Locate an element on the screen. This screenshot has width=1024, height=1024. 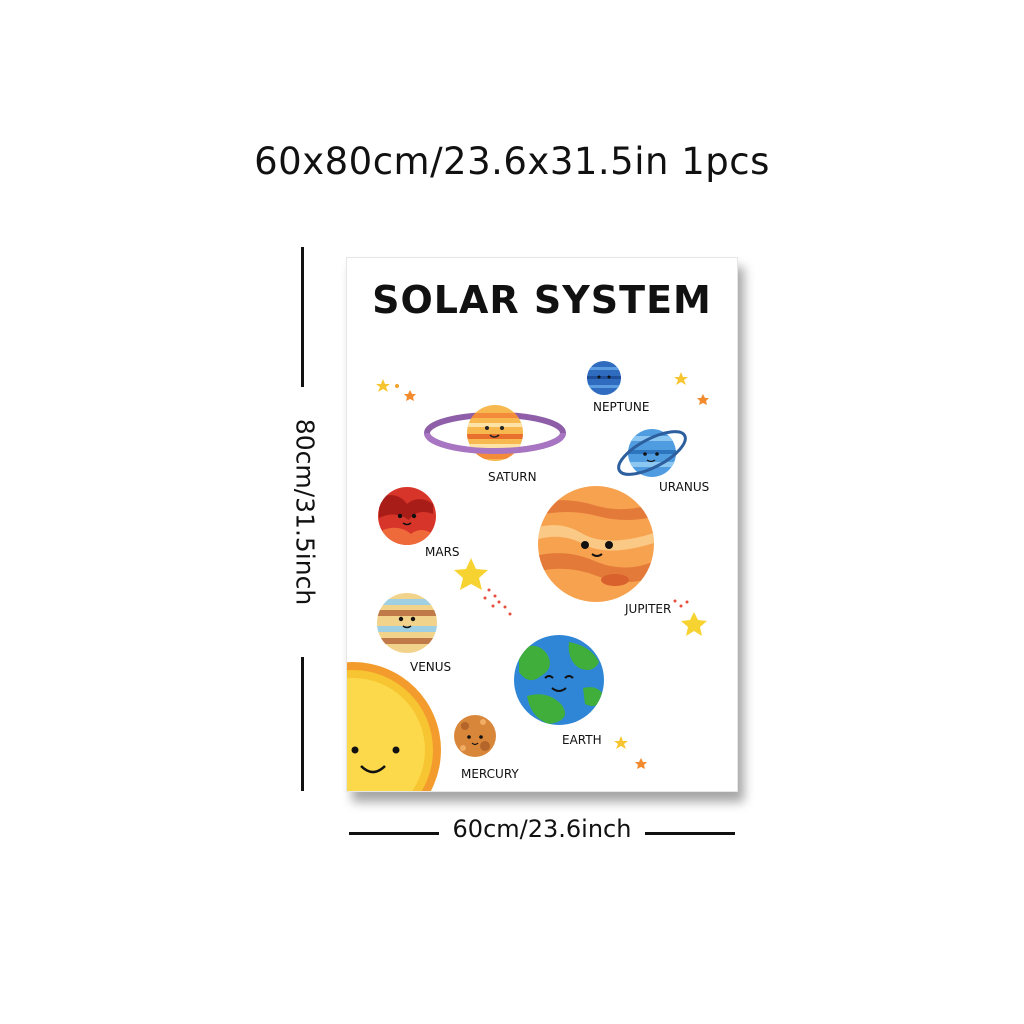
poster-illustration is located at coordinates (528, 576).